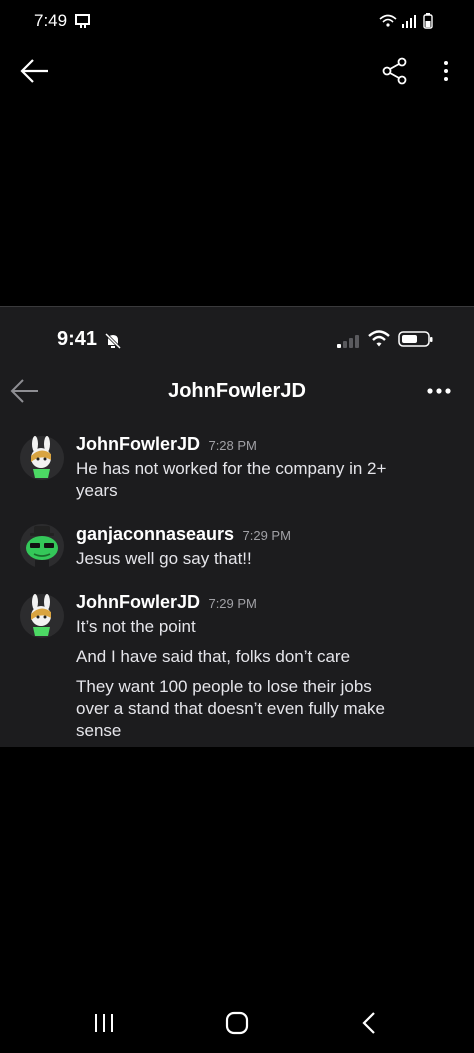 The height and width of the screenshot is (1053, 474). Describe the element at coordinates (370, 1023) in the screenshot. I see `back-icon` at that location.